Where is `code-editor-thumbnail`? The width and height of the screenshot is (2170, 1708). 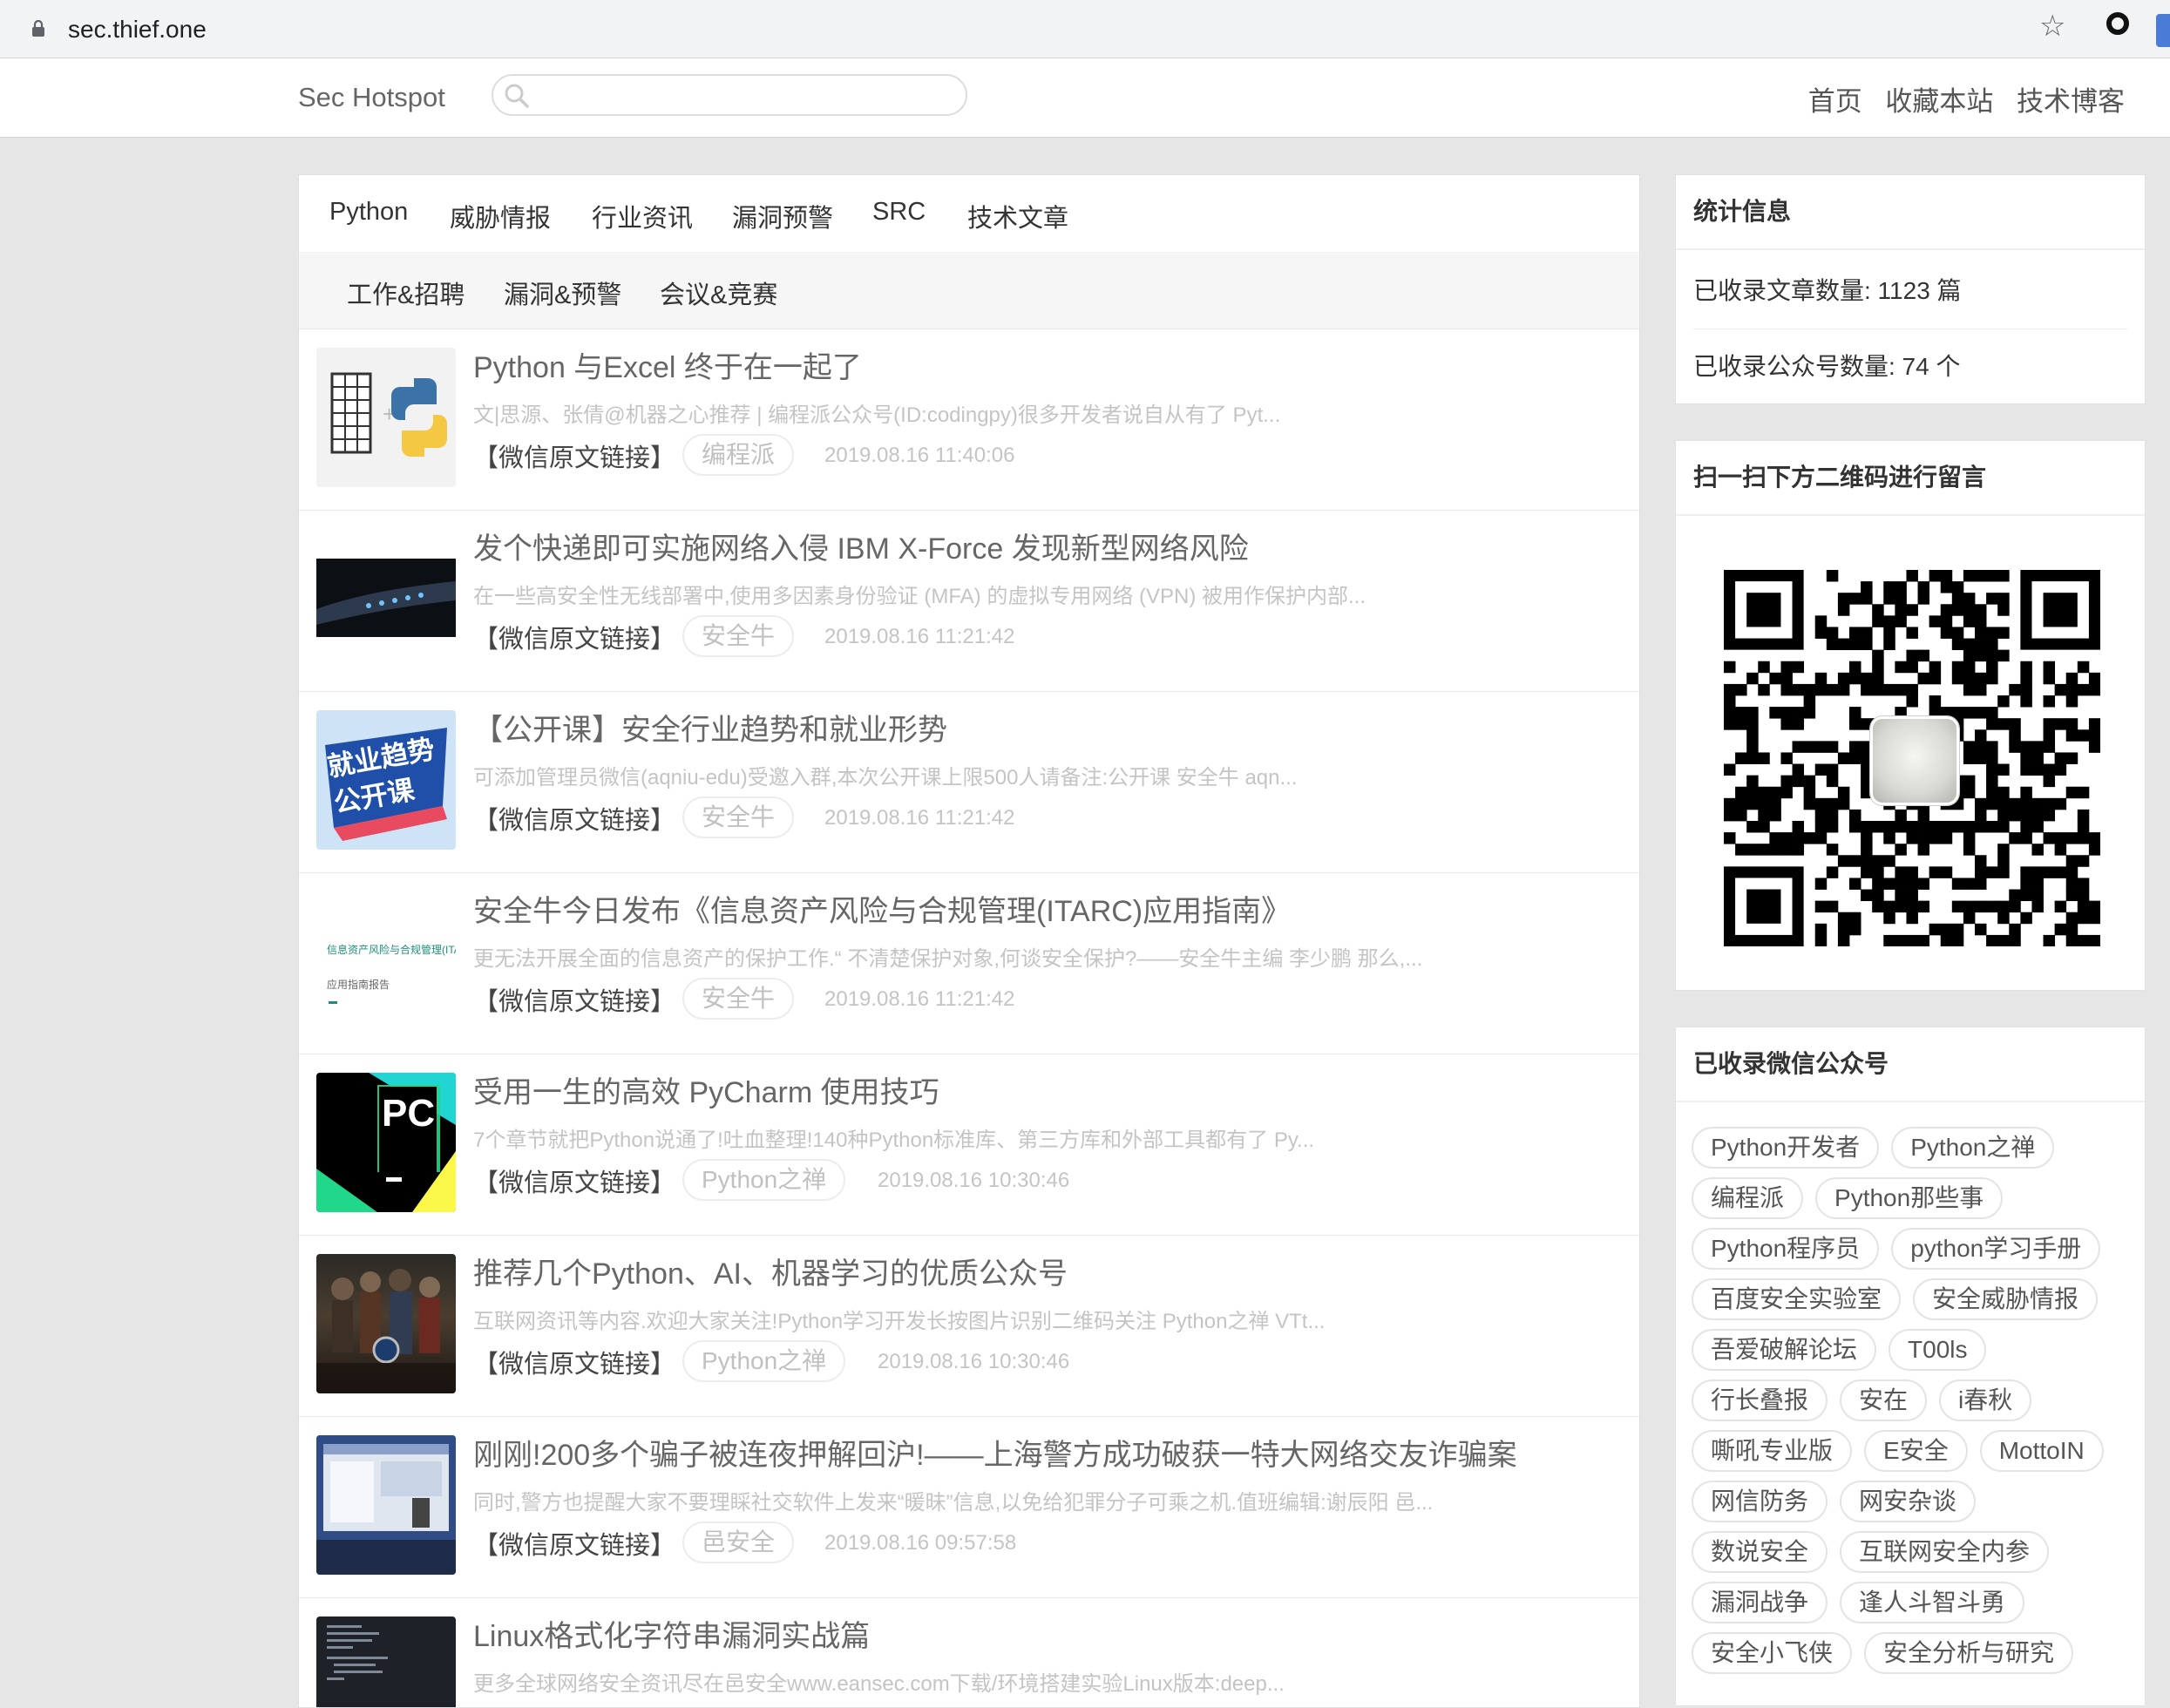
code-editor-thumbnail is located at coordinates (386, 1661).